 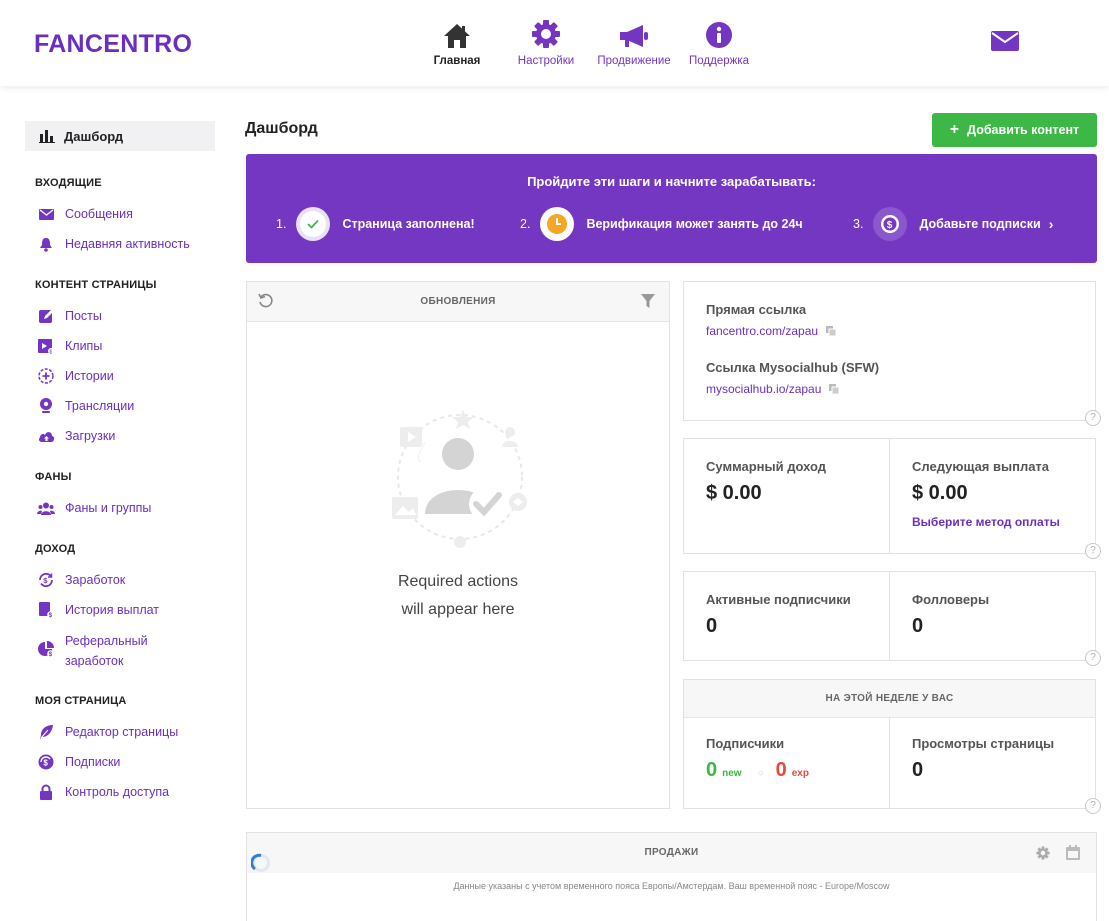 I want to click on nav-settings-label: Настройки, so click(x=546, y=61).